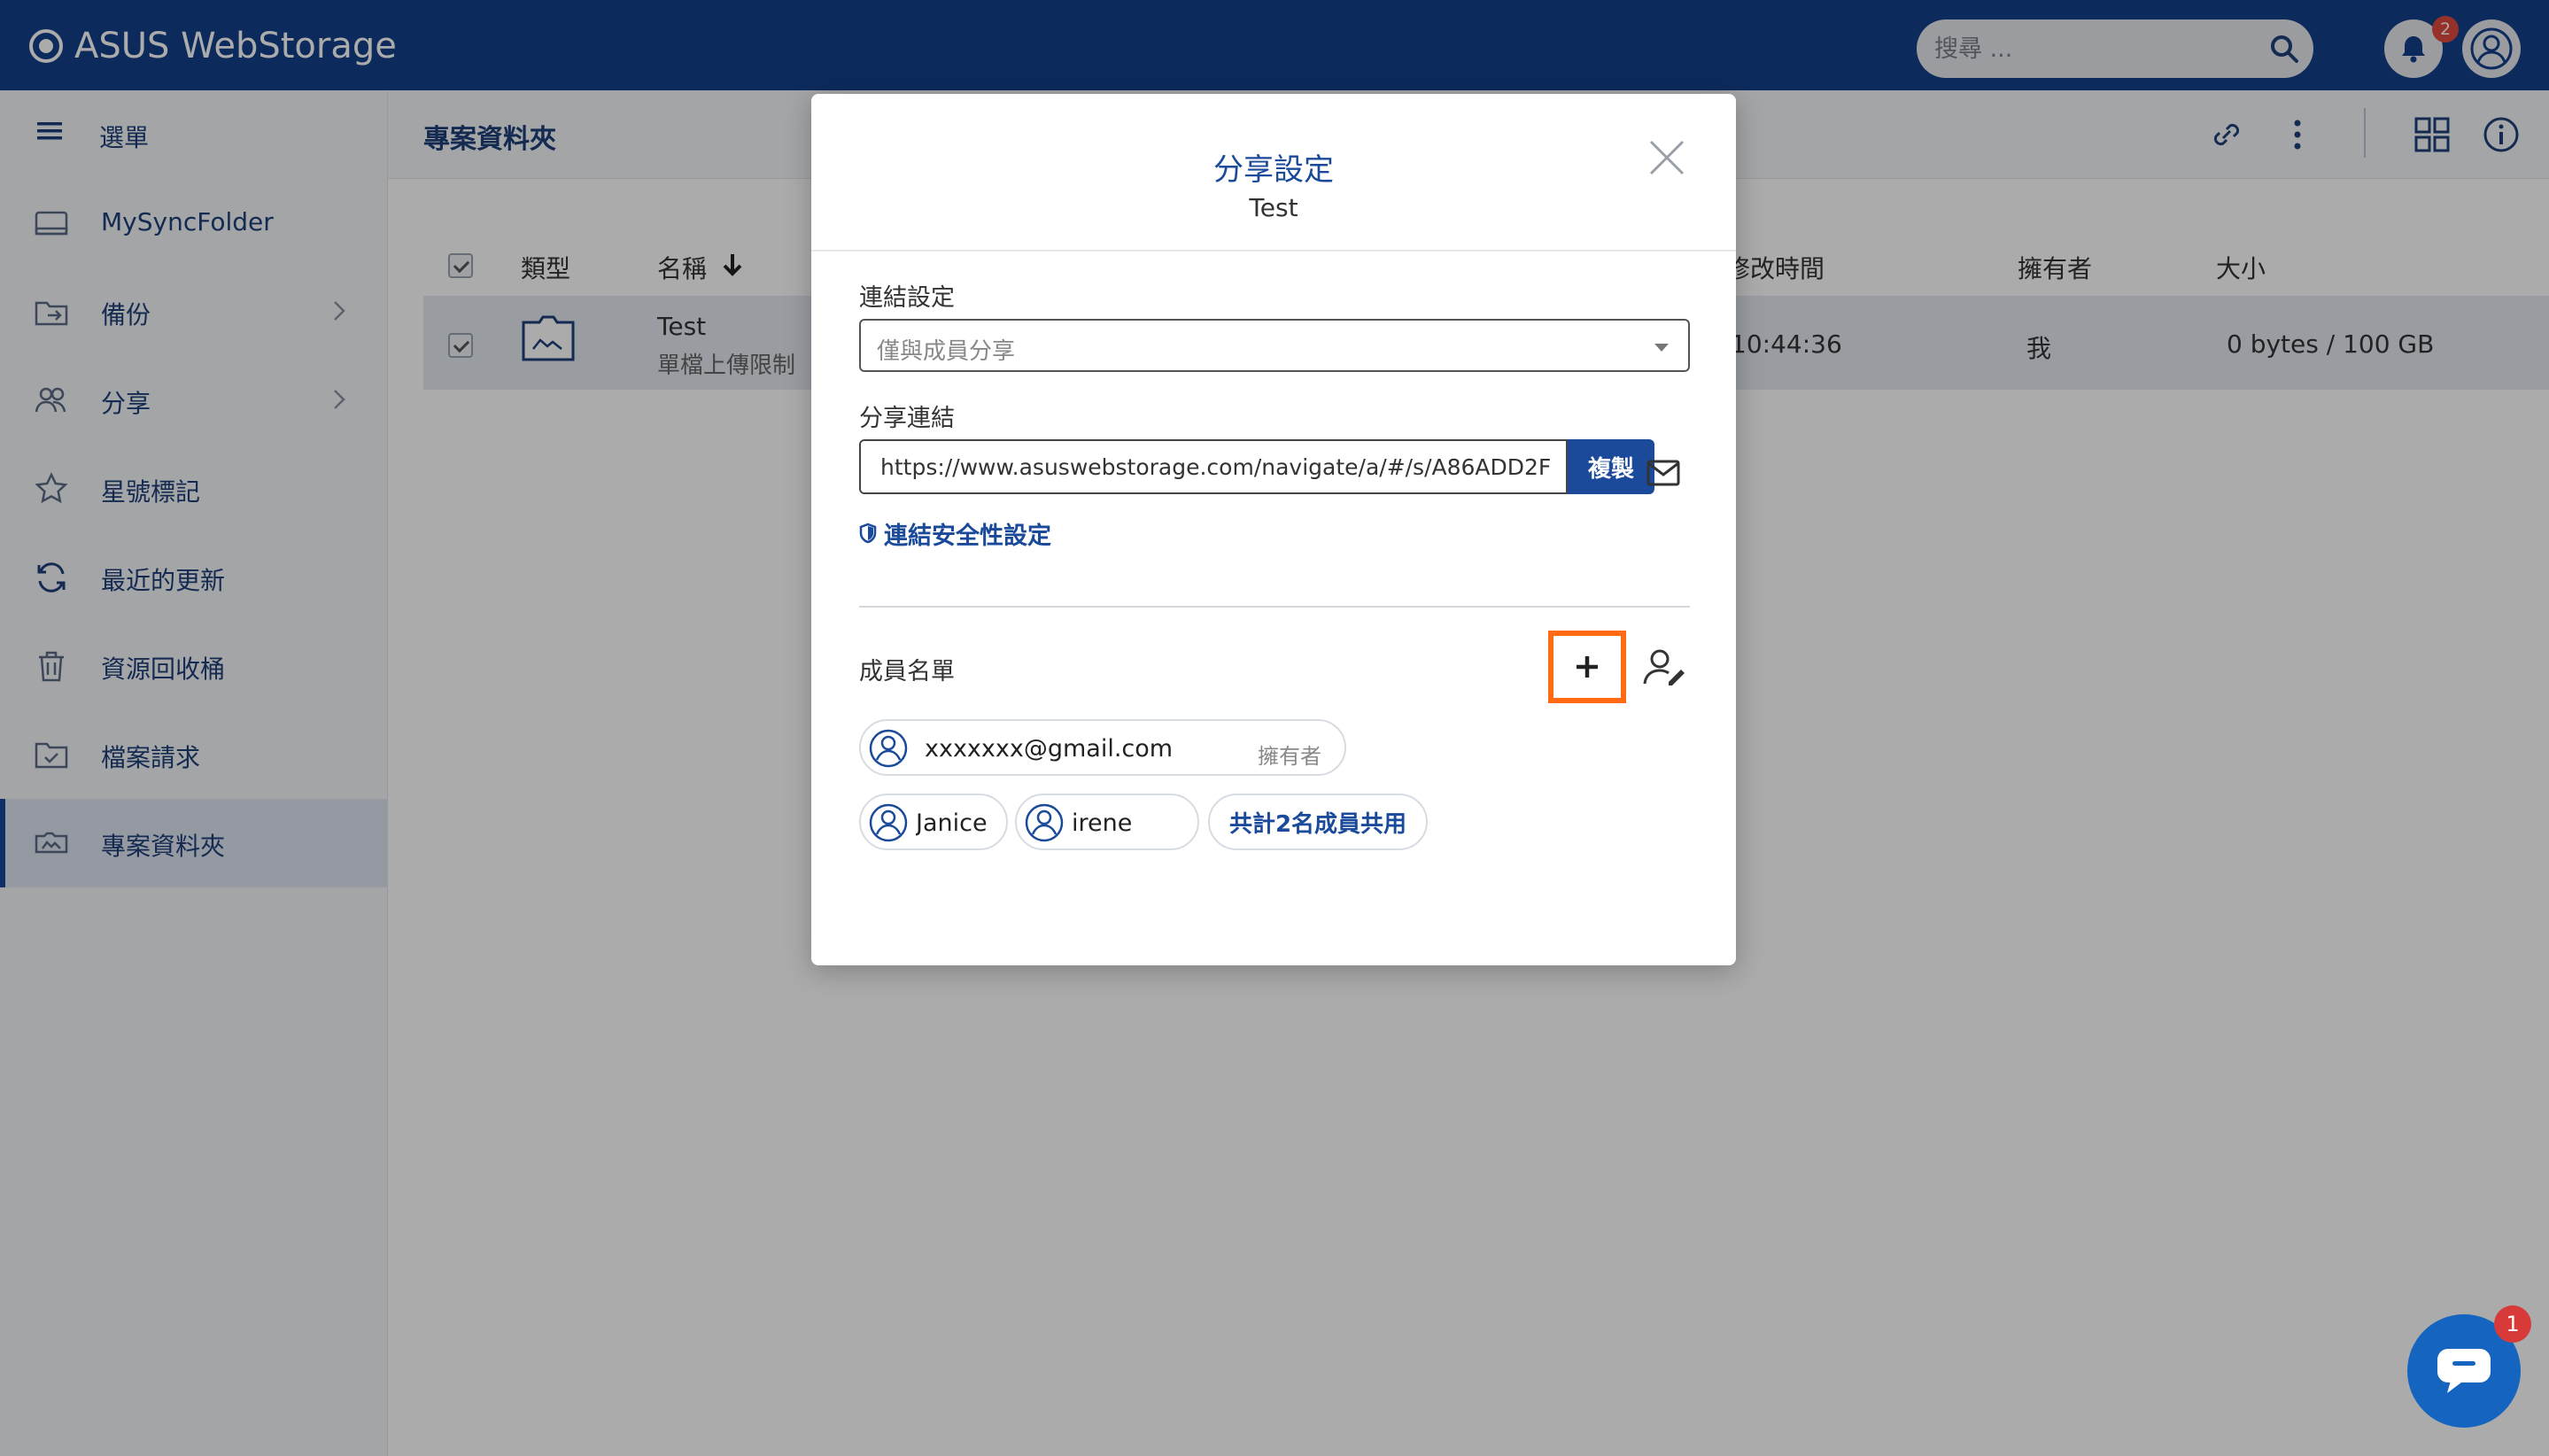 Image resolution: width=2549 pixels, height=1456 pixels. What do you see at coordinates (1318, 822) in the screenshot?
I see `total-members-badge: 共計2名成員共用` at bounding box center [1318, 822].